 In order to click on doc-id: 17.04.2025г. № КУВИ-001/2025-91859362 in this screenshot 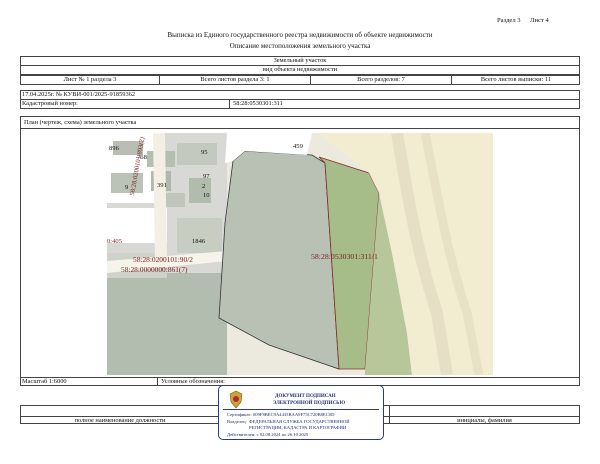, I will do `click(79, 94)`.